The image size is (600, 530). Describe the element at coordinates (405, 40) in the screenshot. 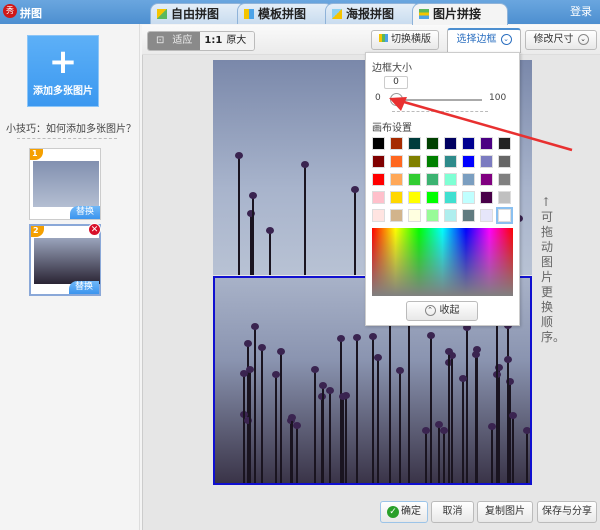

I see `switch-layout-button: 切换横版` at that location.